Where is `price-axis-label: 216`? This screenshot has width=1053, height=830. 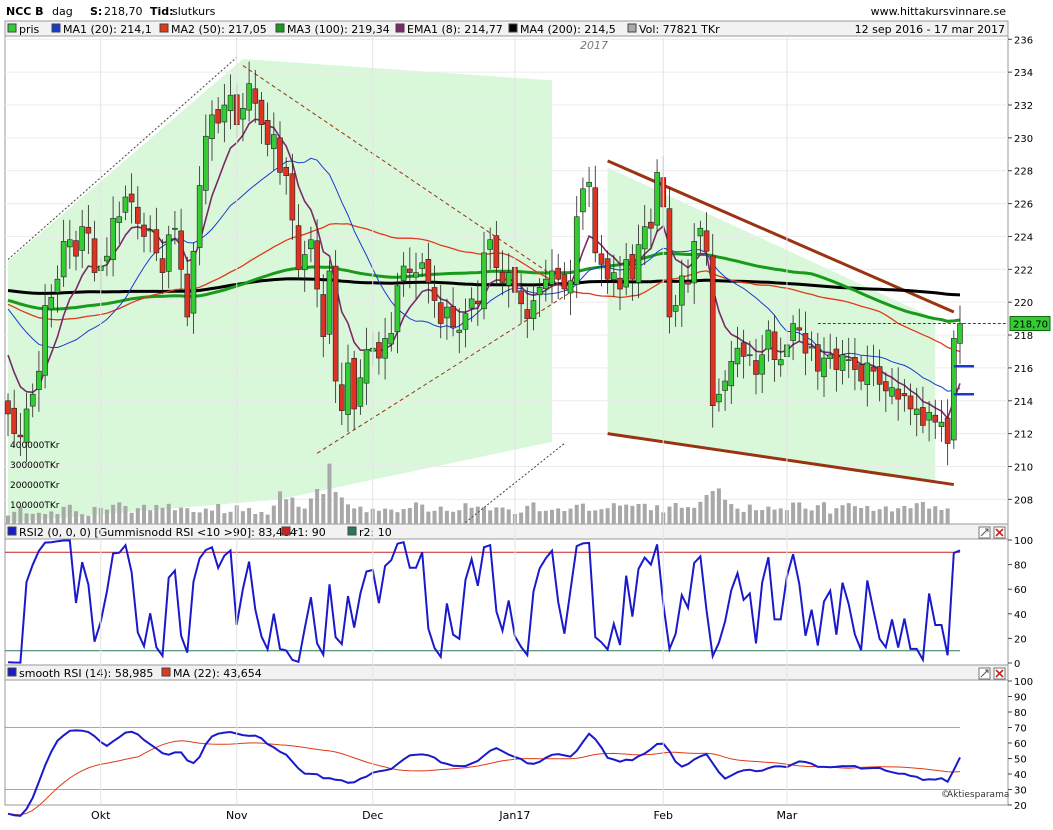
price-axis-label: 216 is located at coordinates (1023, 369).